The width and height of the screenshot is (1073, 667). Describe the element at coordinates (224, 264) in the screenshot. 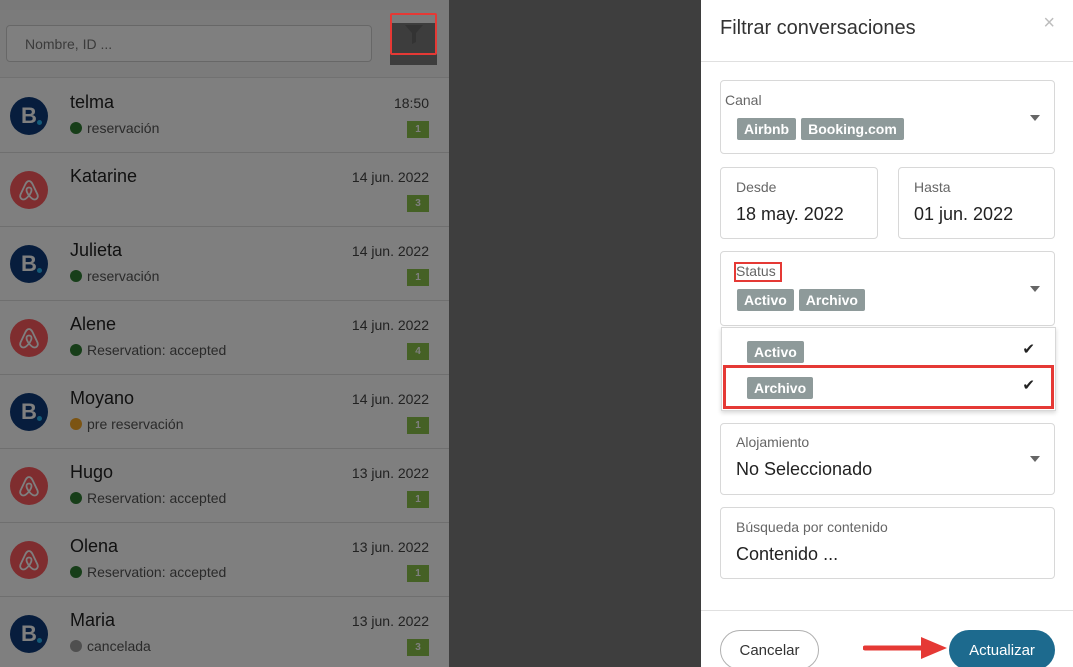

I see `conversation-item: B Julieta 14 jun. 2022 reservación 1` at that location.